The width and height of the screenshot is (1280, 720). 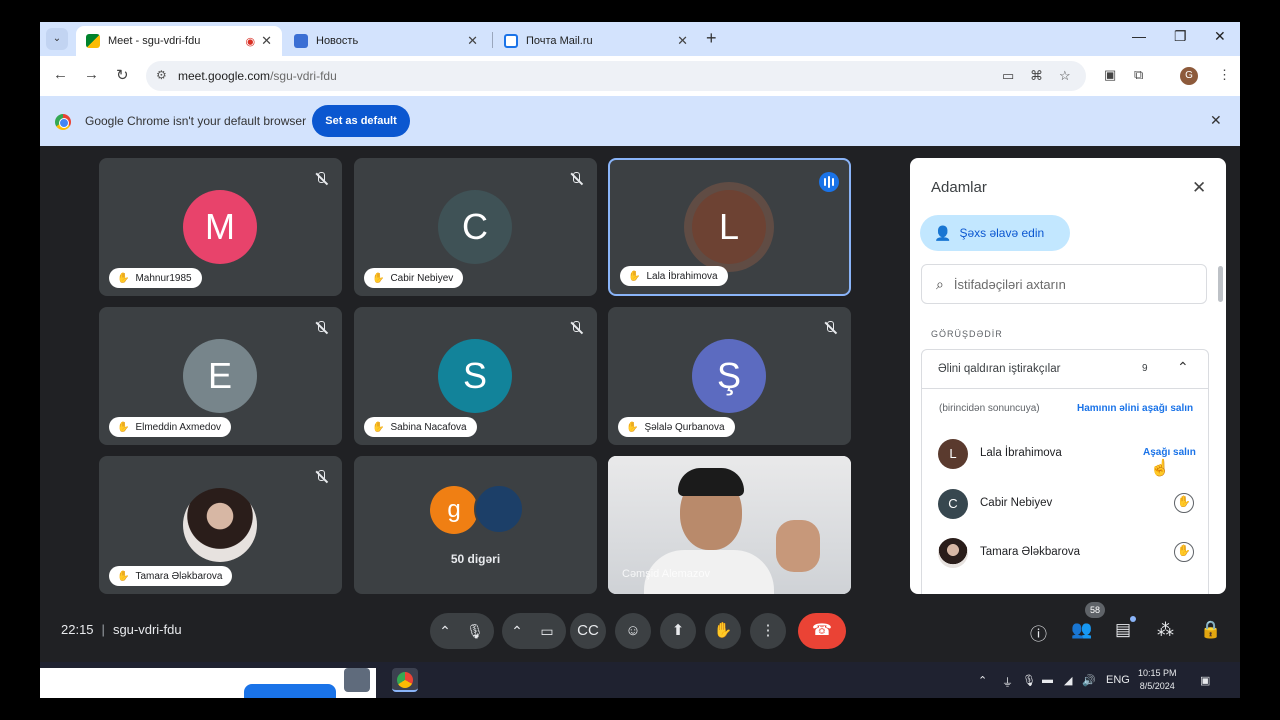 What do you see at coordinates (596, 41) in the screenshot?
I see `tab-mail: Почта Mail.ru ✕` at bounding box center [596, 41].